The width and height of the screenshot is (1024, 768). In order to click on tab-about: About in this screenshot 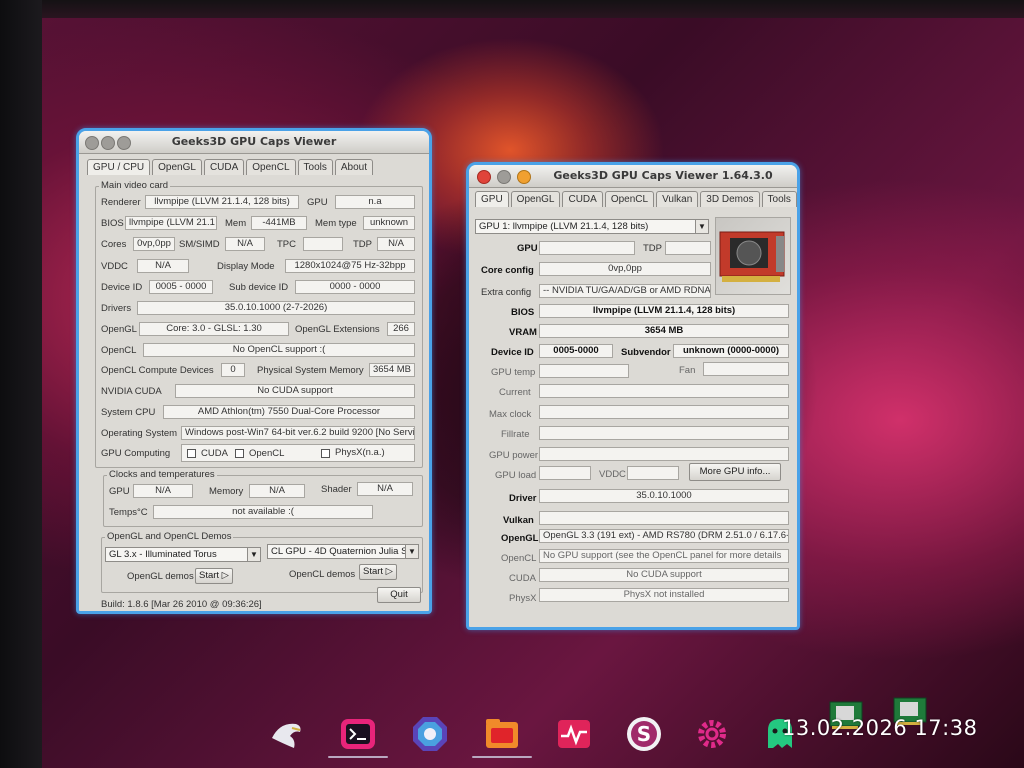, I will do `click(354, 167)`.